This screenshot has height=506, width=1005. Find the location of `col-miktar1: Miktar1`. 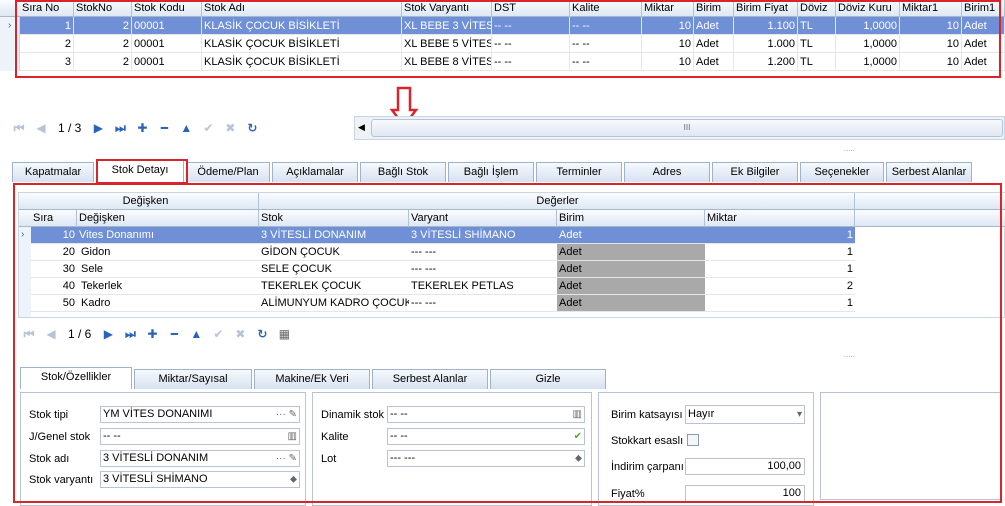

col-miktar1: Miktar1 is located at coordinates (931, 8).